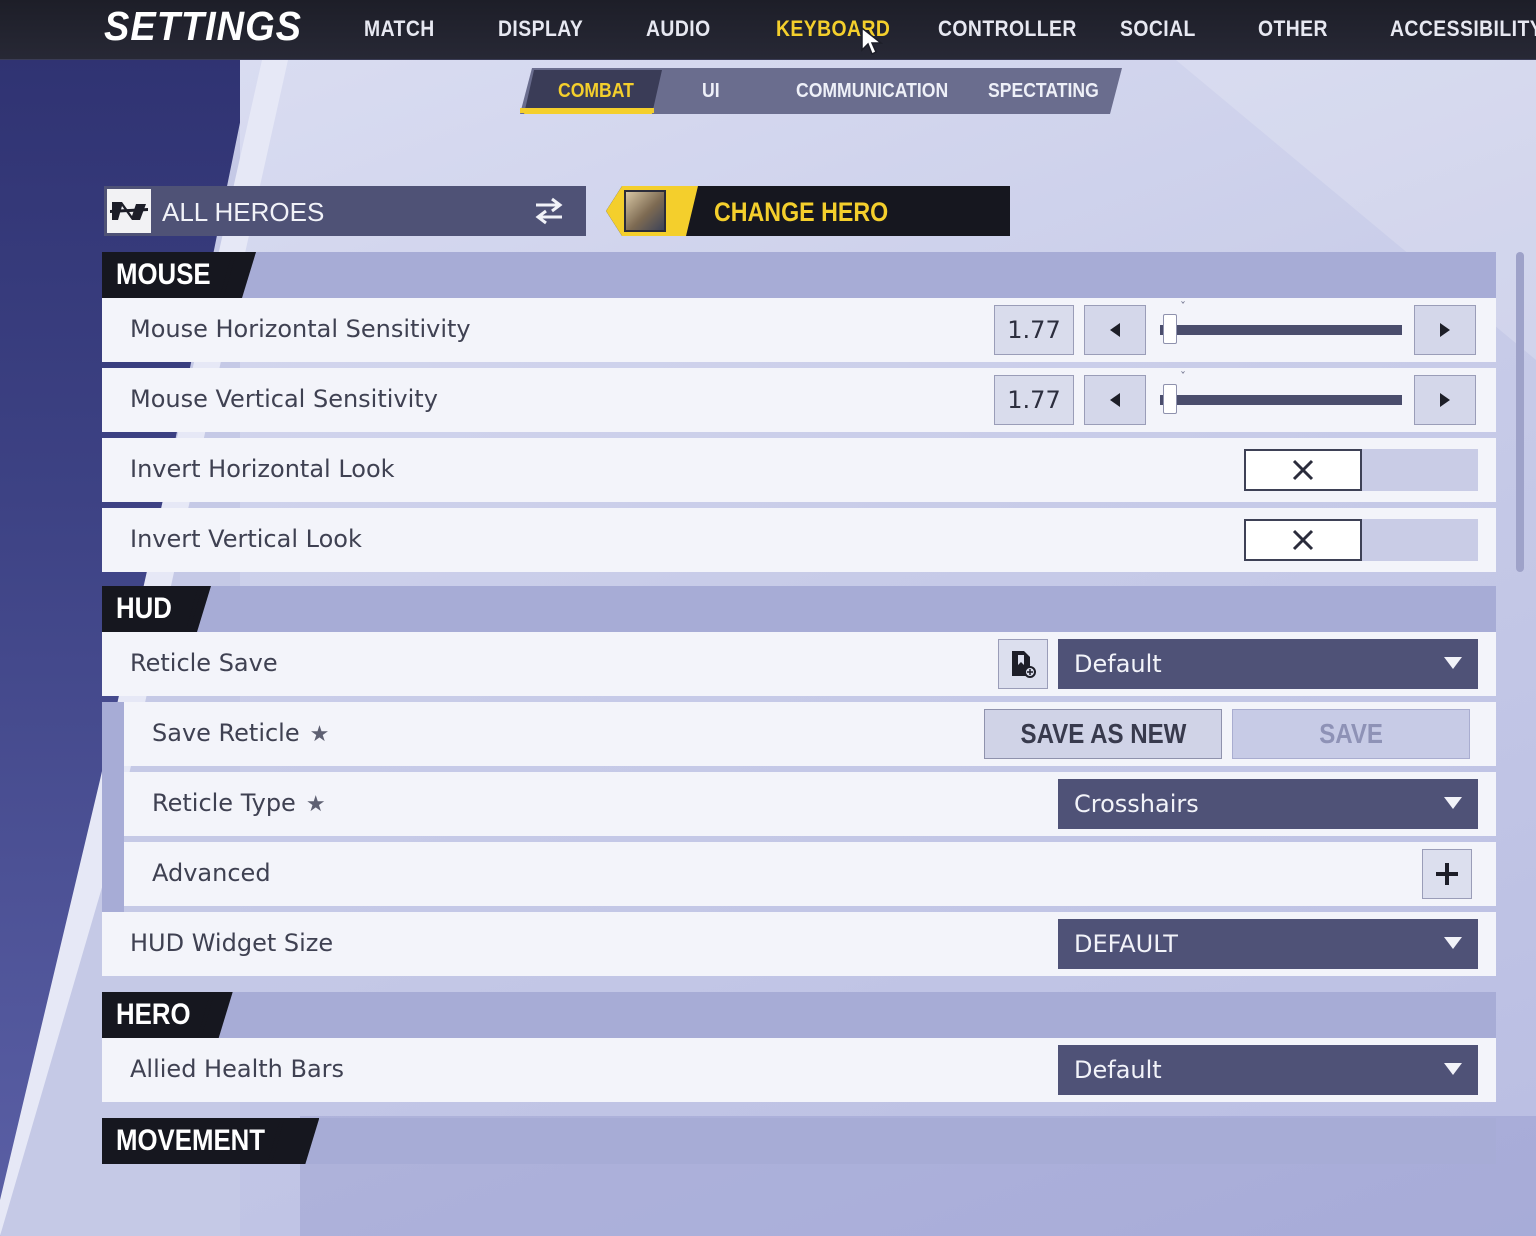 The height and width of the screenshot is (1236, 1536). I want to click on tab-accessibility: ACCESSIBILITY, so click(1463, 29).